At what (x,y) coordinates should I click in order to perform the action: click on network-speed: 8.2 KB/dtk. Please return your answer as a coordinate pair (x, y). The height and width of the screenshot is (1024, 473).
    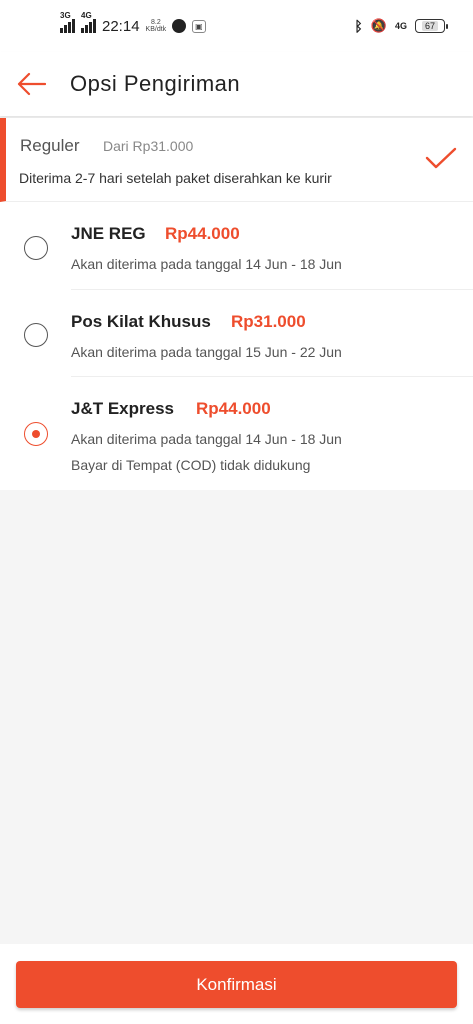
    Looking at the image, I should click on (156, 26).